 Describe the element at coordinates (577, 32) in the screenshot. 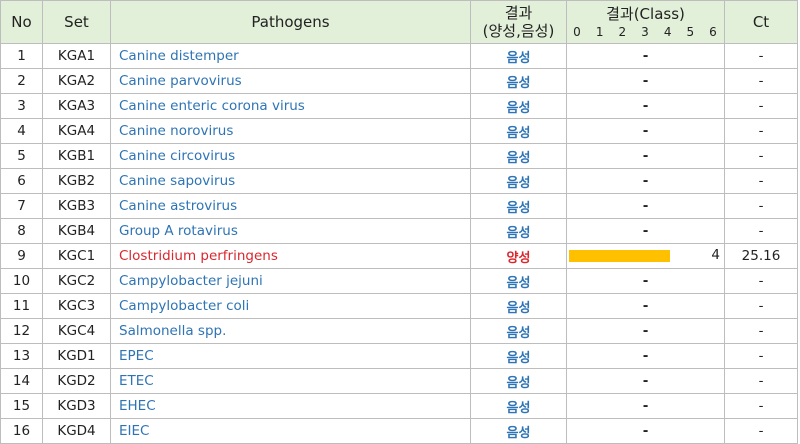

I see `class-tick-label: 0` at that location.